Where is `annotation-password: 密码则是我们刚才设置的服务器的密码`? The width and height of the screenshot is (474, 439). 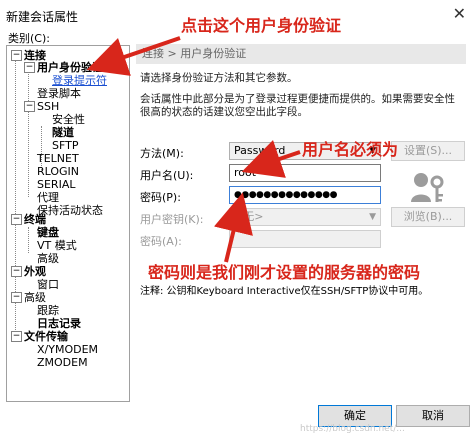
annotation-password: 密码则是我们刚才设置的服务器的密码 is located at coordinates (284, 272).